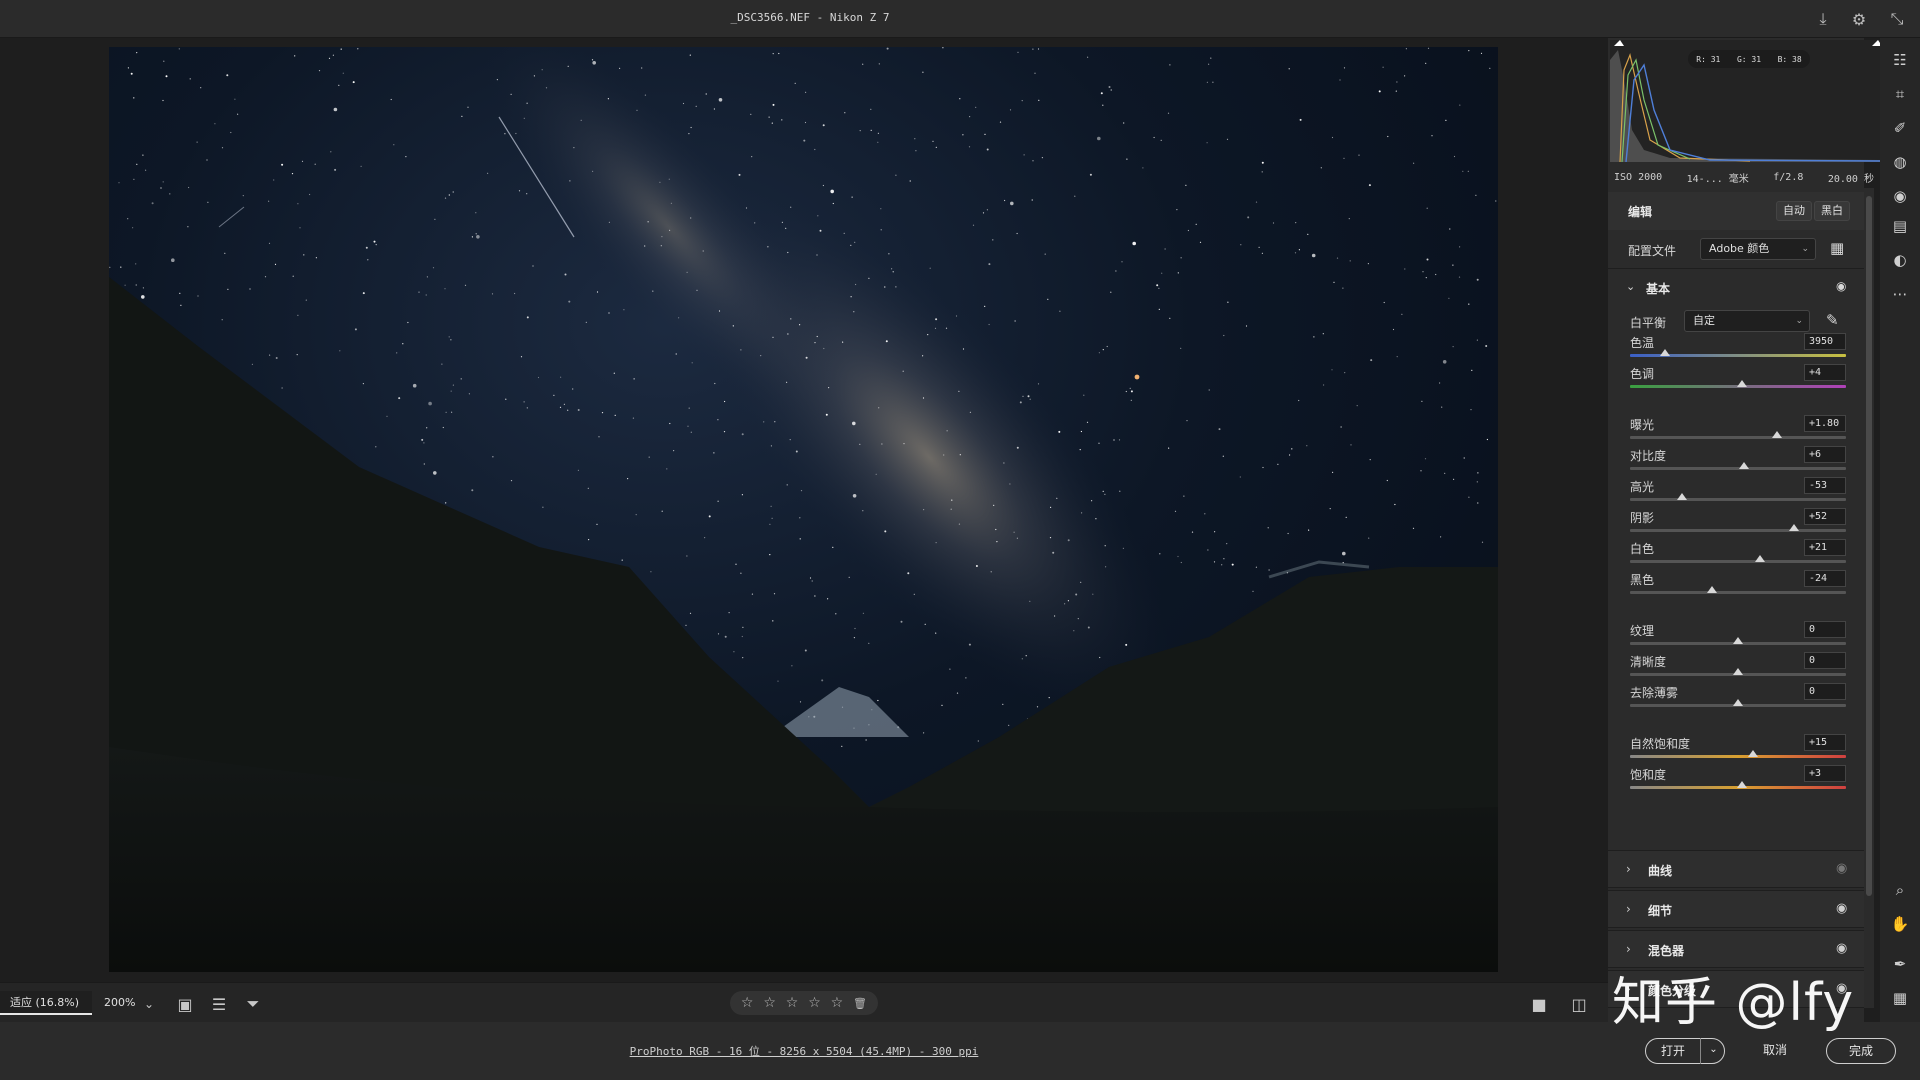  Describe the element at coordinates (1900, 890) in the screenshot. I see `zoom-icon: ⌕` at that location.